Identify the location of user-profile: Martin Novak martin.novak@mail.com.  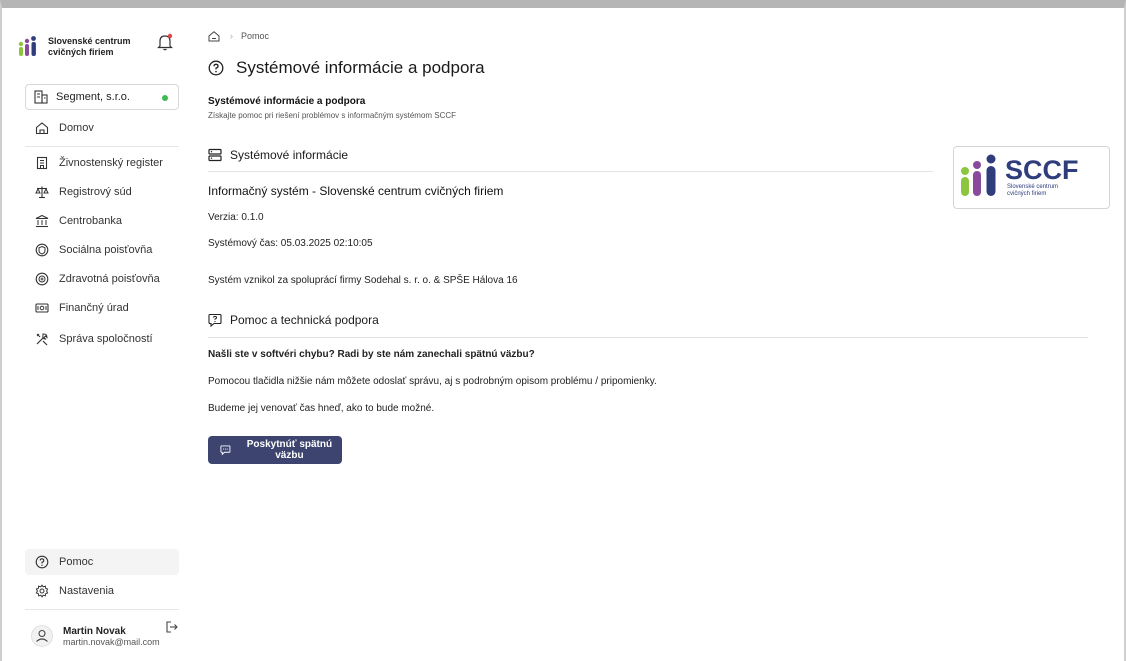
(102, 636).